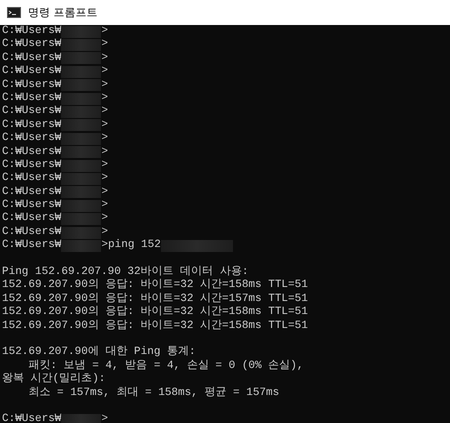 This screenshot has width=450, height=423. Describe the element at coordinates (155, 299) in the screenshot. I see `output-text: 152.69.207.90의 응답: 바이트=32 시간=157ms TTL=51` at that location.